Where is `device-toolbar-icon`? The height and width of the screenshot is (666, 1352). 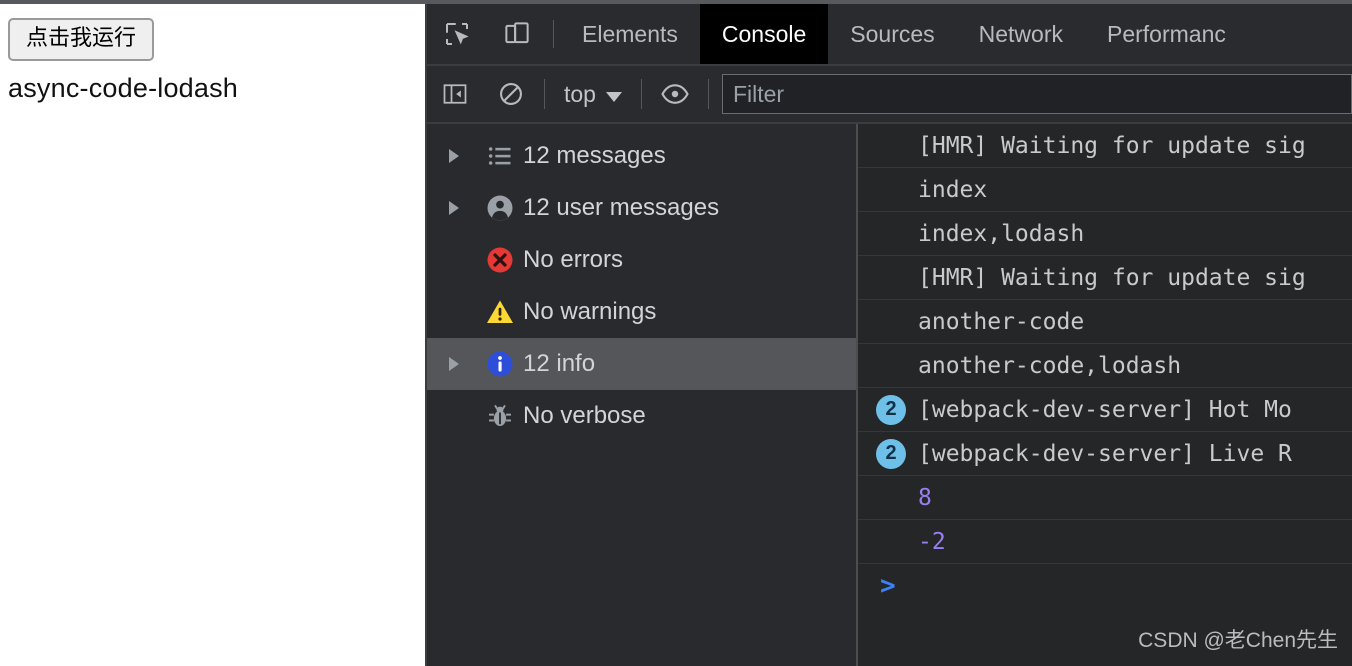 device-toolbar-icon is located at coordinates (517, 34).